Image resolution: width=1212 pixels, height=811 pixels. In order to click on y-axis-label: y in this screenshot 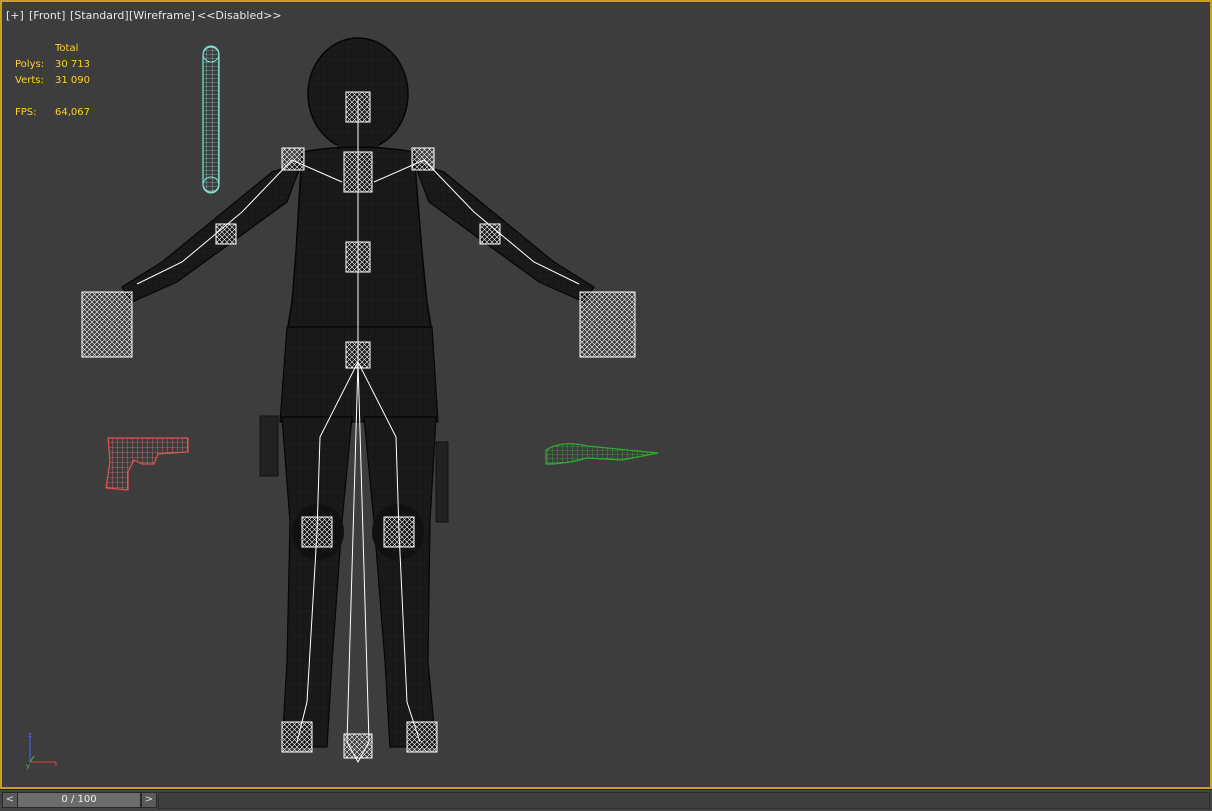, I will do `click(28, 766)`.